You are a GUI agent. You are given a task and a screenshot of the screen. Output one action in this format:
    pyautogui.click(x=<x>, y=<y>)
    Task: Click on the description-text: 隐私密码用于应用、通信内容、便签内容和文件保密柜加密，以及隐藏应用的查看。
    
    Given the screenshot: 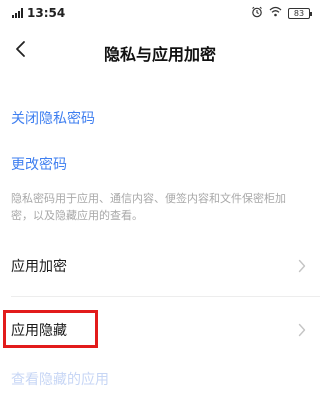 What is the action you would take?
    pyautogui.click(x=148, y=207)
    